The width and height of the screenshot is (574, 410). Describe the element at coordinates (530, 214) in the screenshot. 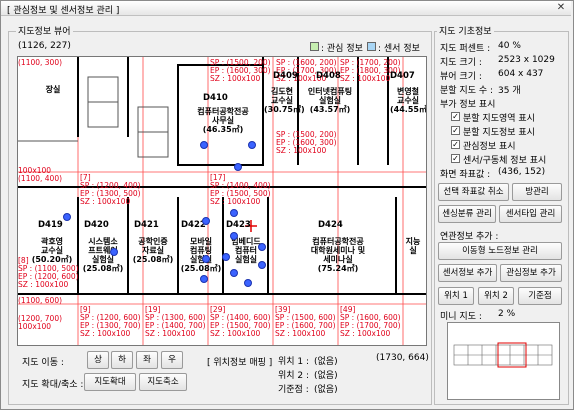

I see `sensor-type-button: 센서타입 관리` at that location.